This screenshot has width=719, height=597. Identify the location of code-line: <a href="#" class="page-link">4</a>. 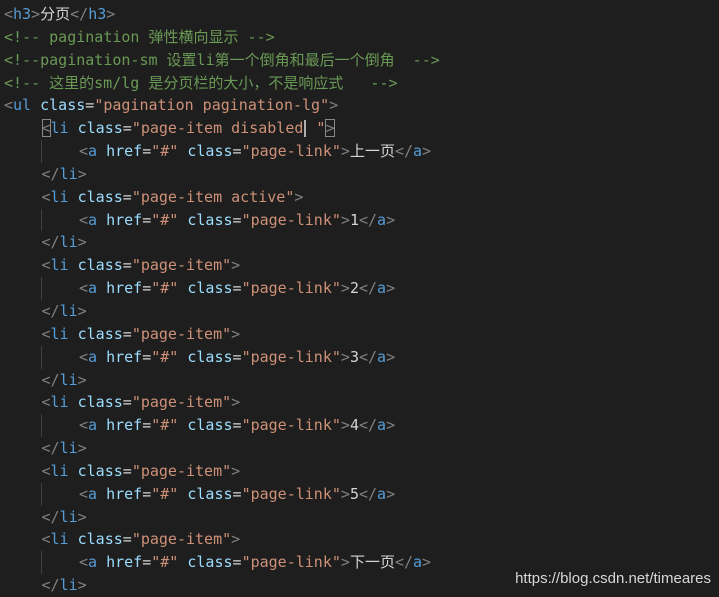
(359, 426).